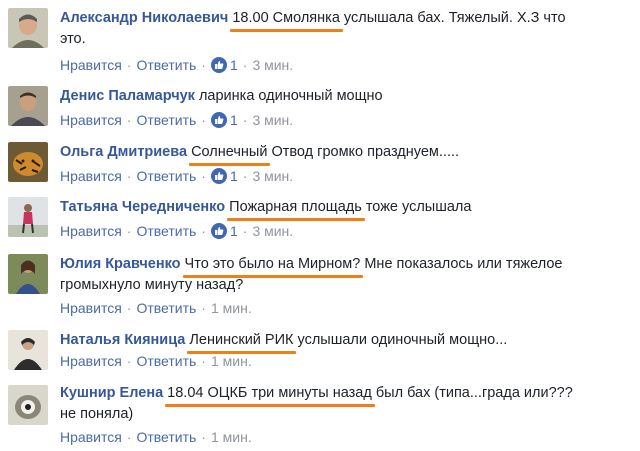  What do you see at coordinates (296, 209) in the screenshot?
I see `highlighted-text: Пожарная площадь` at bounding box center [296, 209].